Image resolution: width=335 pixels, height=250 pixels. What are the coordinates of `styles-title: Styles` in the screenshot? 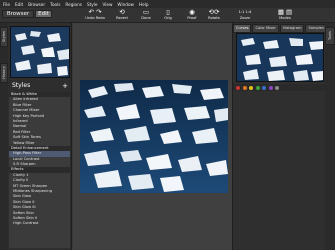 It's located at (21, 85).